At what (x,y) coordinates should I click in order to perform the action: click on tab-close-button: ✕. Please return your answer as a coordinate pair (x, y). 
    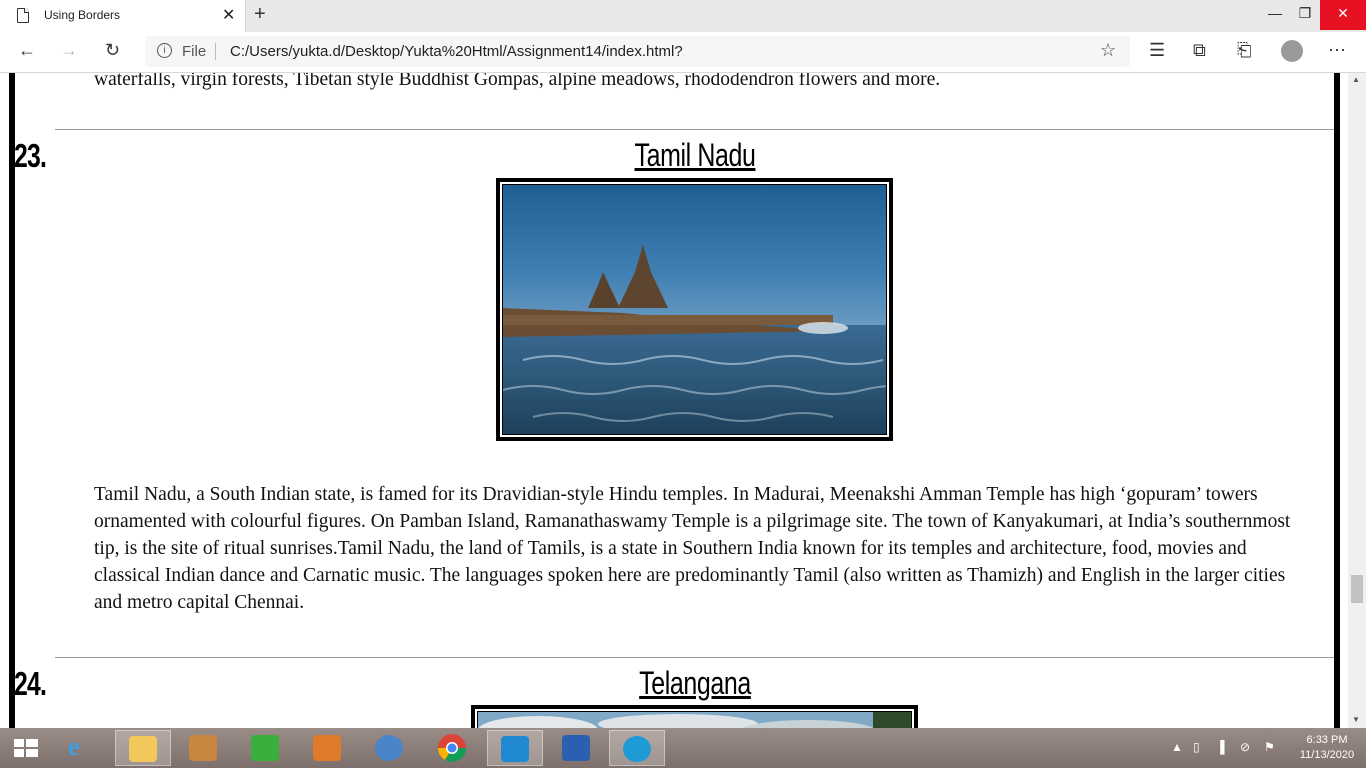
    Looking at the image, I should click on (228, 15).